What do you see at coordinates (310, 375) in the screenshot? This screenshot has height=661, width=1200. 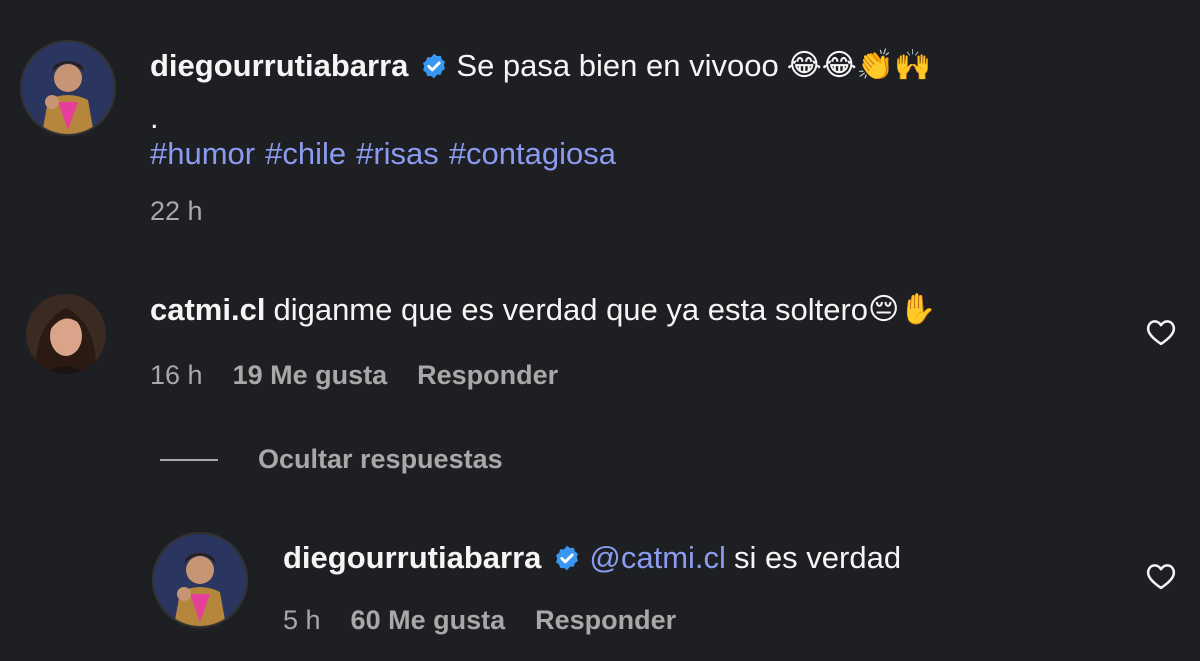 I see `comment-likes-count: 19 Me gusta` at bounding box center [310, 375].